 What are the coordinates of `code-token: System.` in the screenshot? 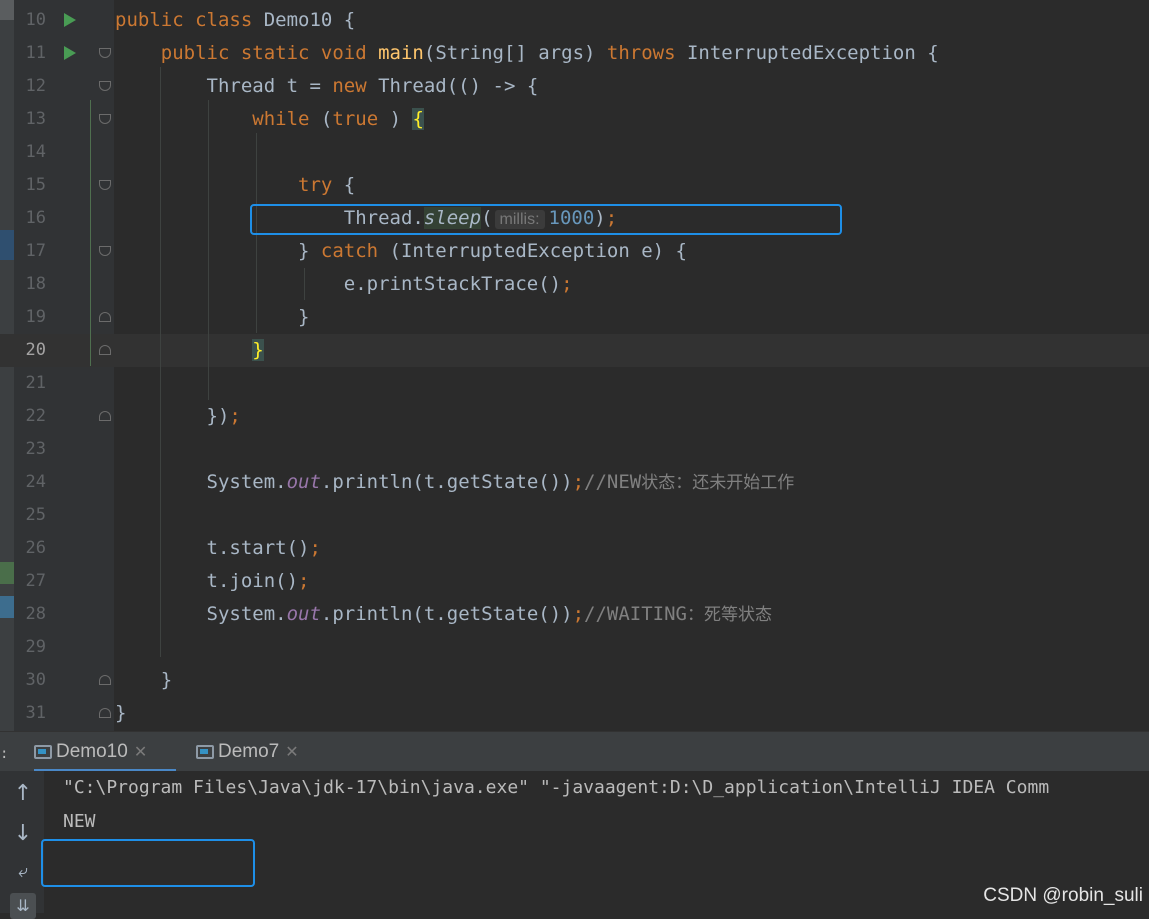 It's located at (201, 482).